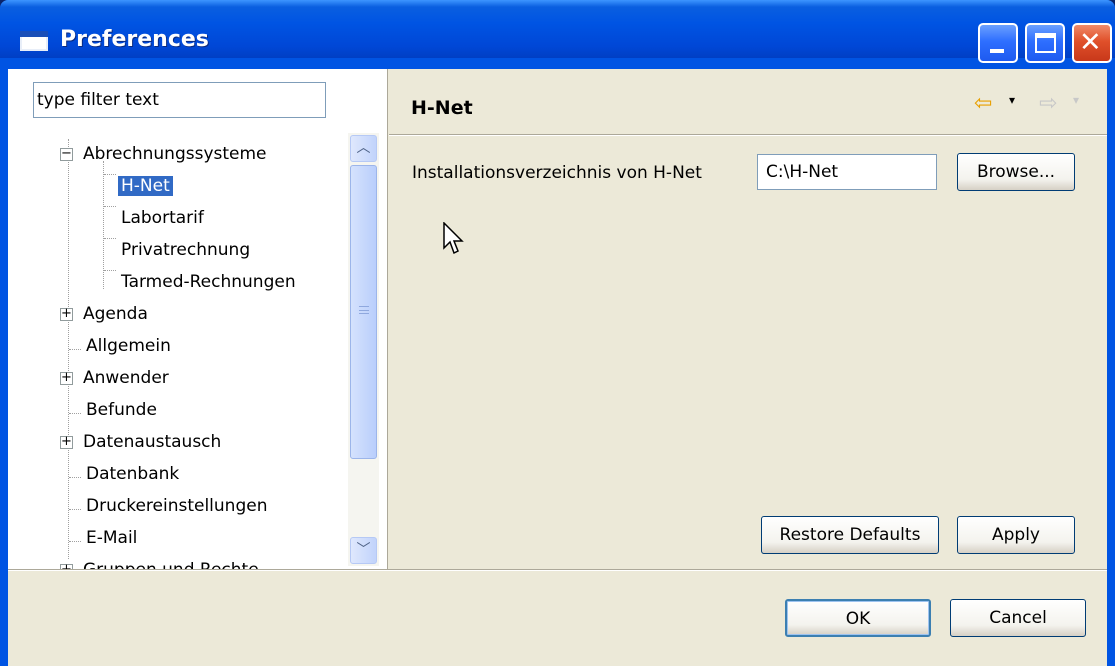 The width and height of the screenshot is (1115, 666). I want to click on close-button: ✕, so click(1092, 43).